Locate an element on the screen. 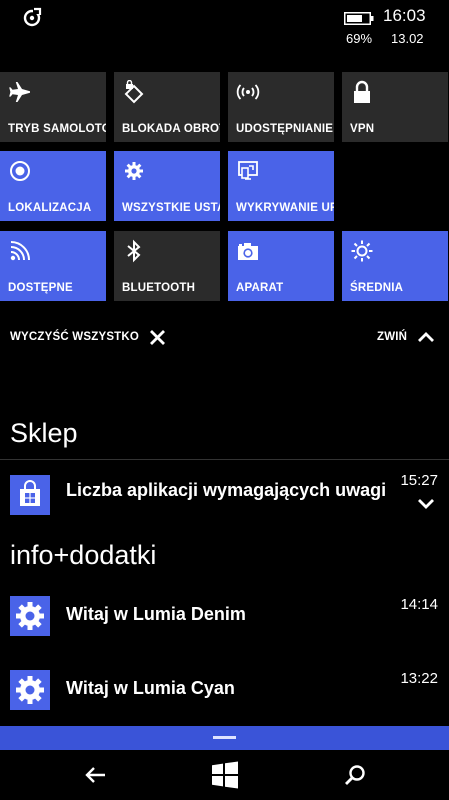  notification-text: Liczba aplikacji wymagających uwagi is located at coordinates (226, 490).